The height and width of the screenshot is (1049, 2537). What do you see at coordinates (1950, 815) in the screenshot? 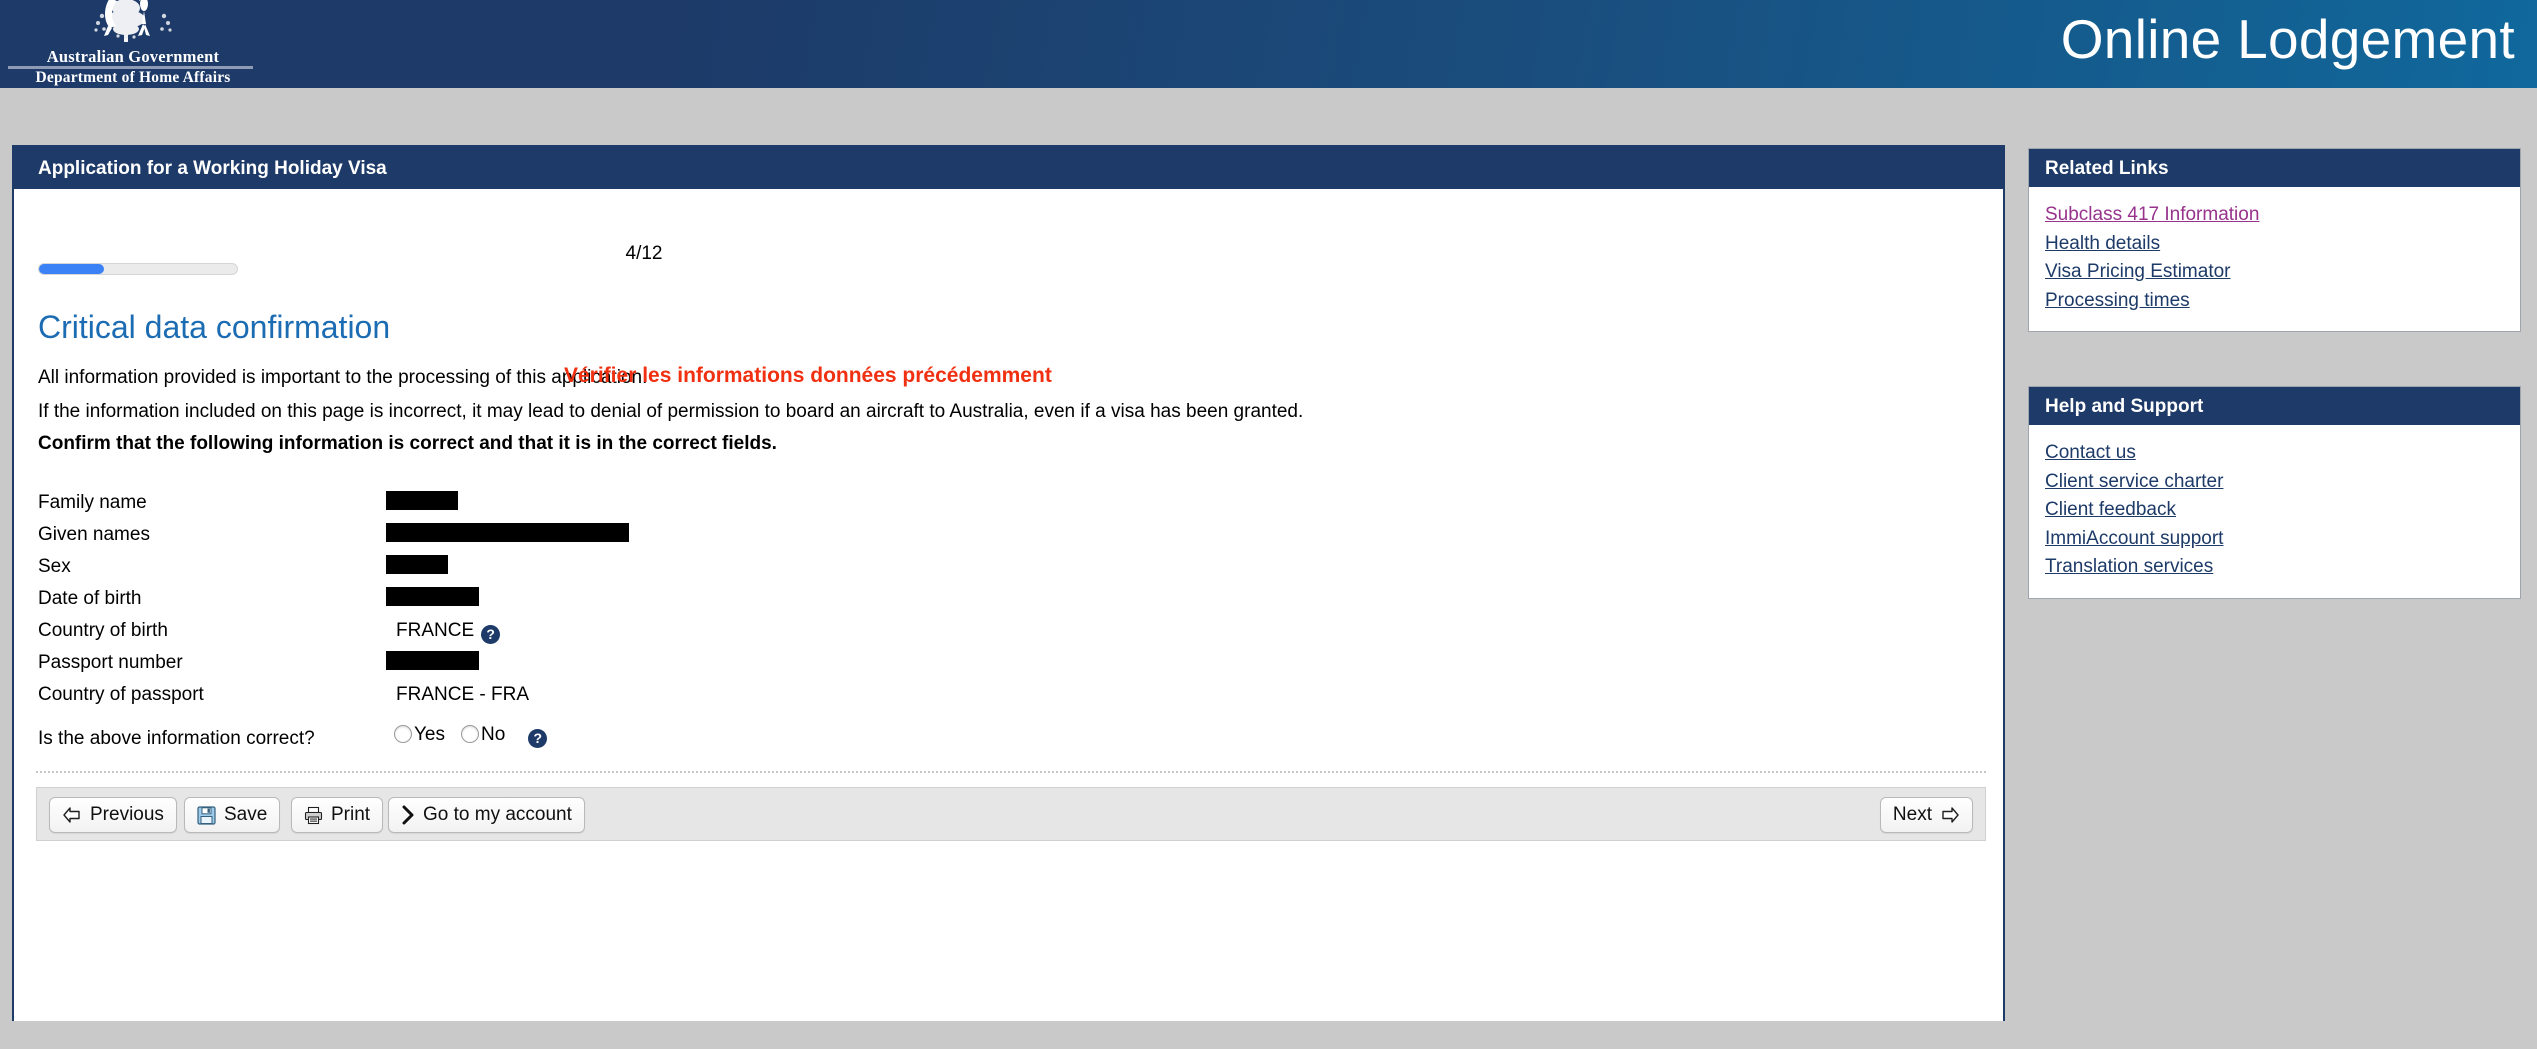
I see `arrow-right-icon` at bounding box center [1950, 815].